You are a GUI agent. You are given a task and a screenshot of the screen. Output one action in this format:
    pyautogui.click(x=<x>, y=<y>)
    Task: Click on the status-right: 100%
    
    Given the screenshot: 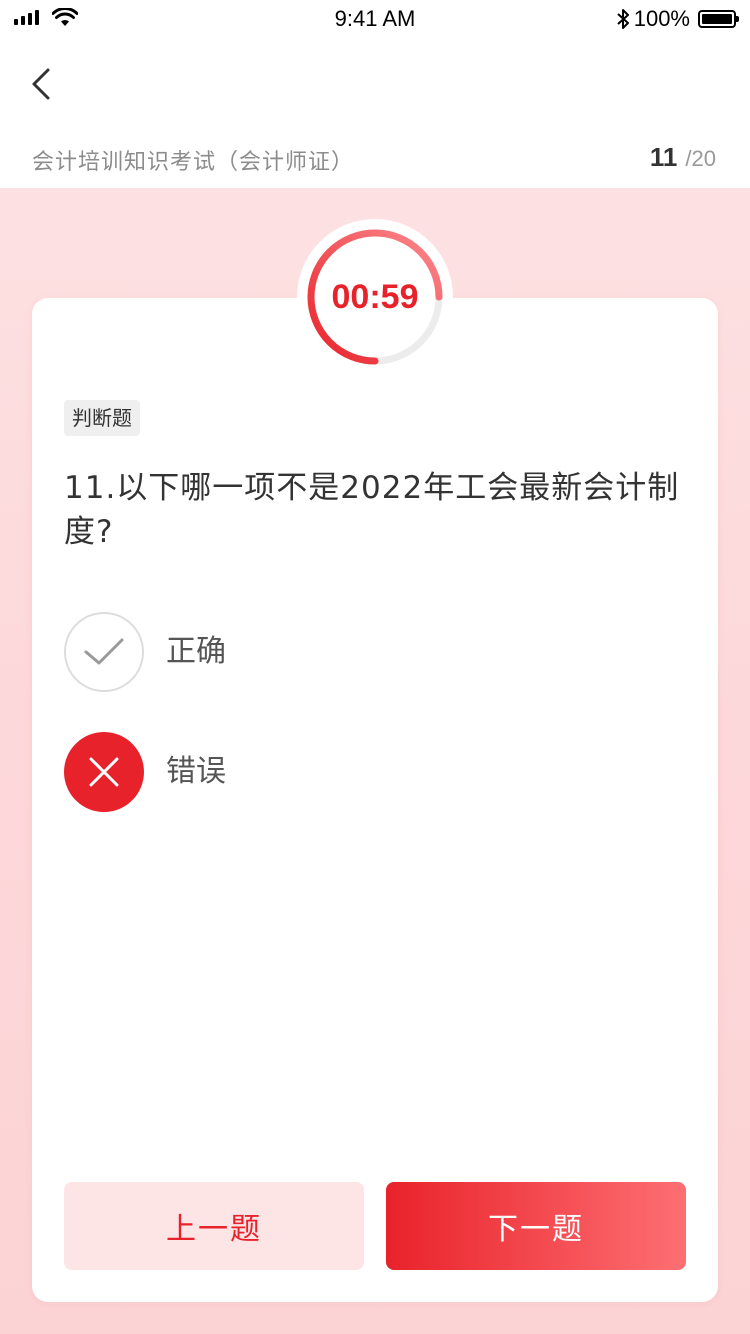 What is the action you would take?
    pyautogui.click(x=677, y=19)
    